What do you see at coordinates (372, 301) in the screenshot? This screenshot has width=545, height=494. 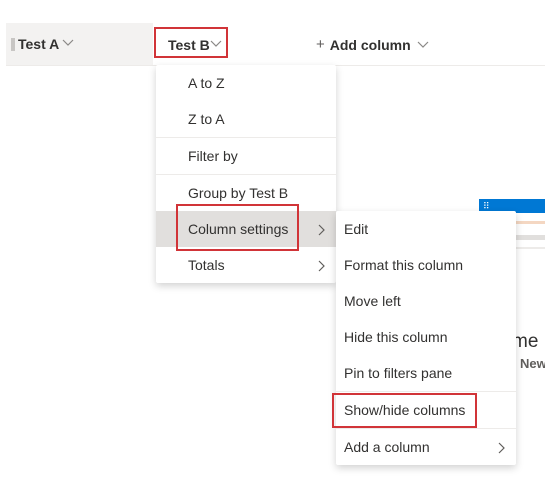 I see `menu-item-label: Move left` at bounding box center [372, 301].